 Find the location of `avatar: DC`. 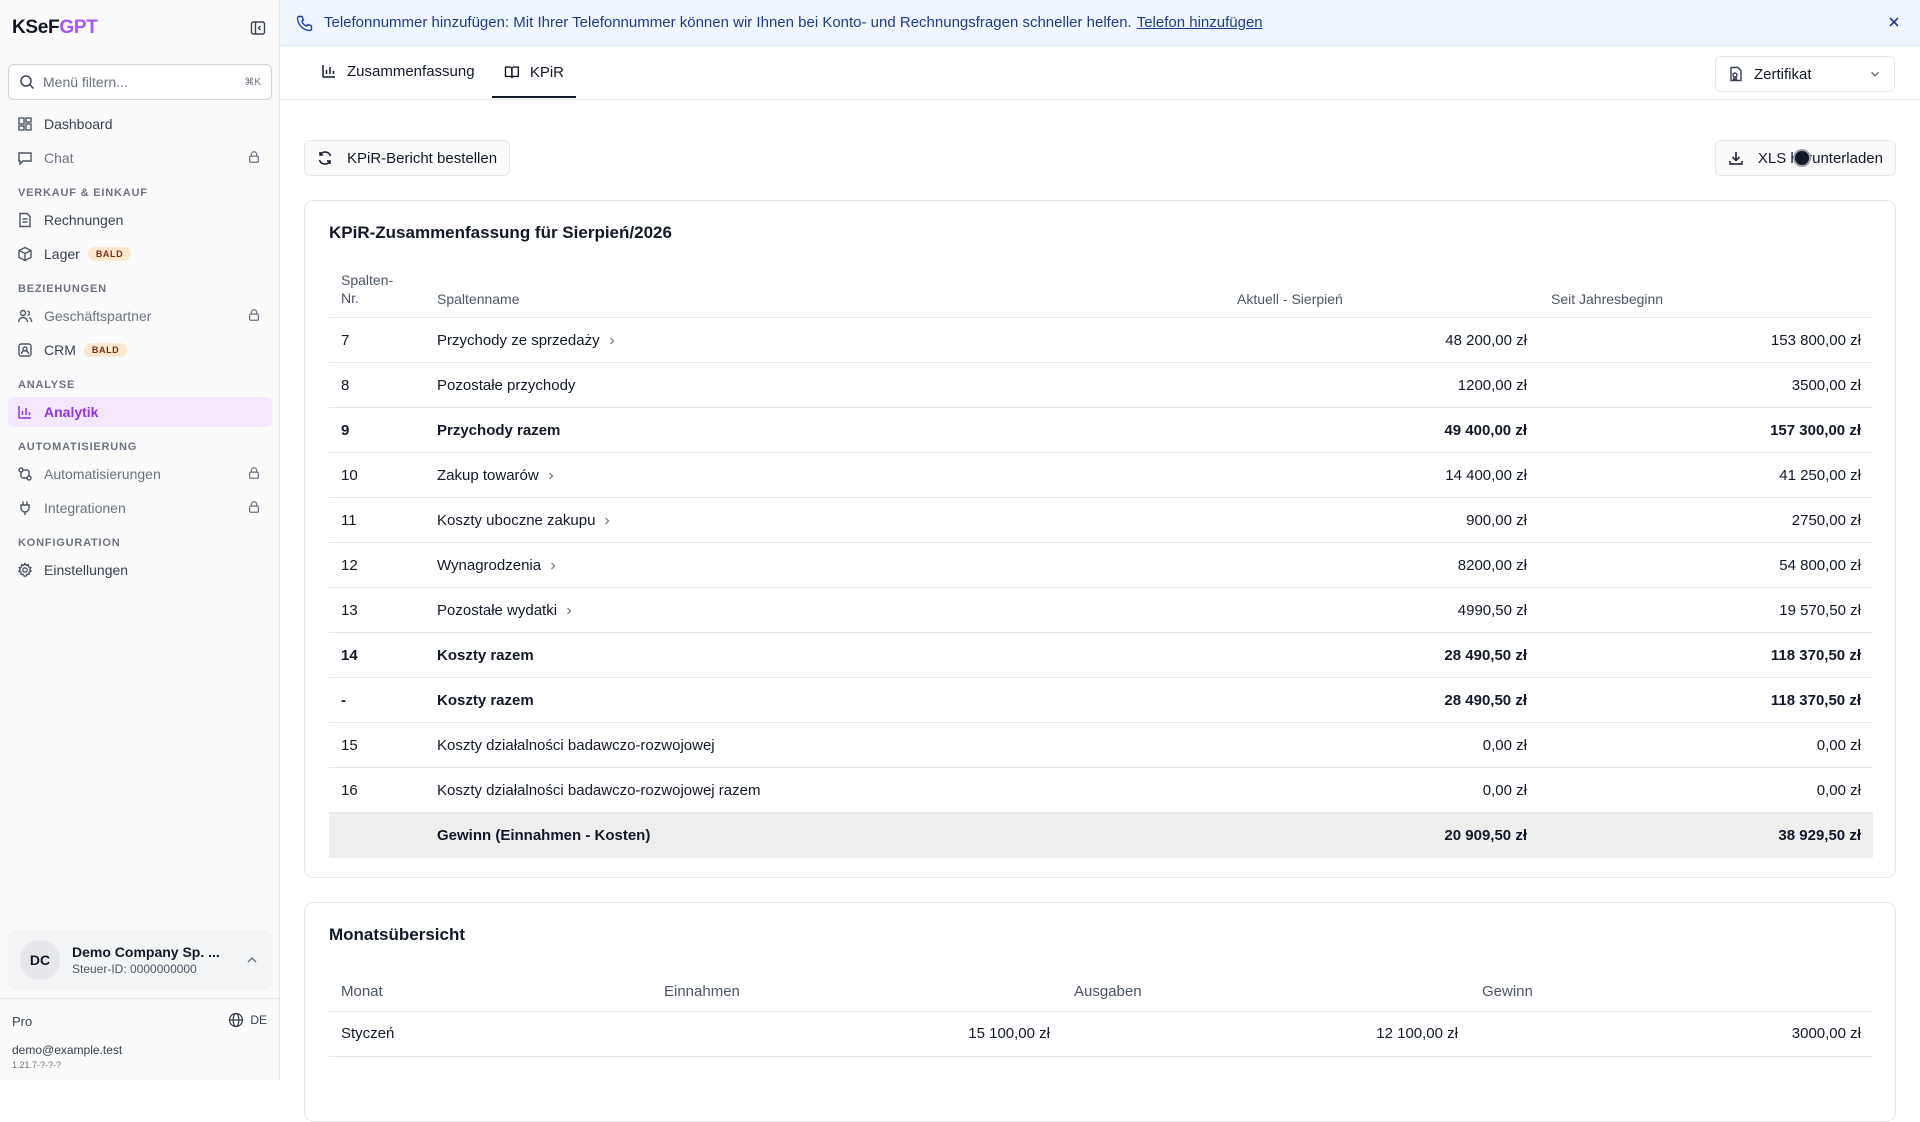

avatar: DC is located at coordinates (40, 960).